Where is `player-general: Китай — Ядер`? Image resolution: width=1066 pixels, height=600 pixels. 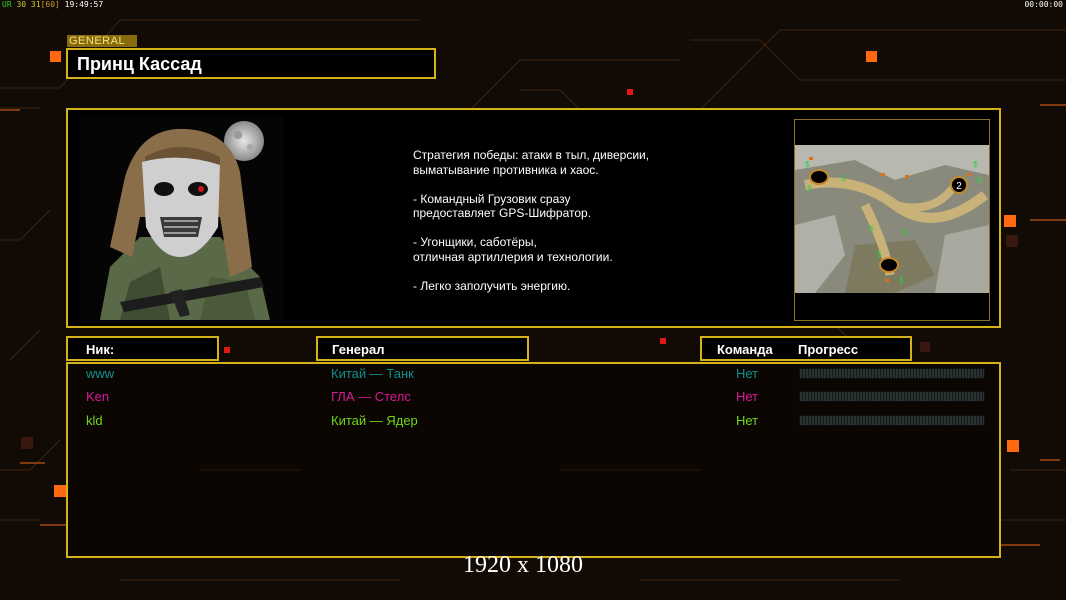
player-general: Китай — Ядер is located at coordinates (374, 420).